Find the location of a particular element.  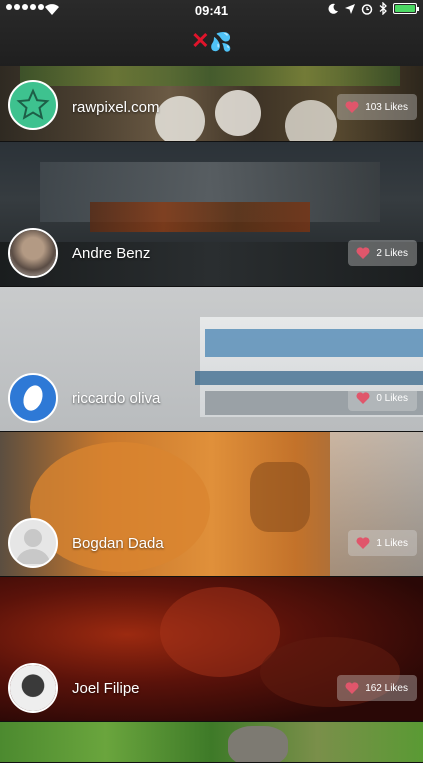

status-bar: 09:41 is located at coordinates (211, 10).